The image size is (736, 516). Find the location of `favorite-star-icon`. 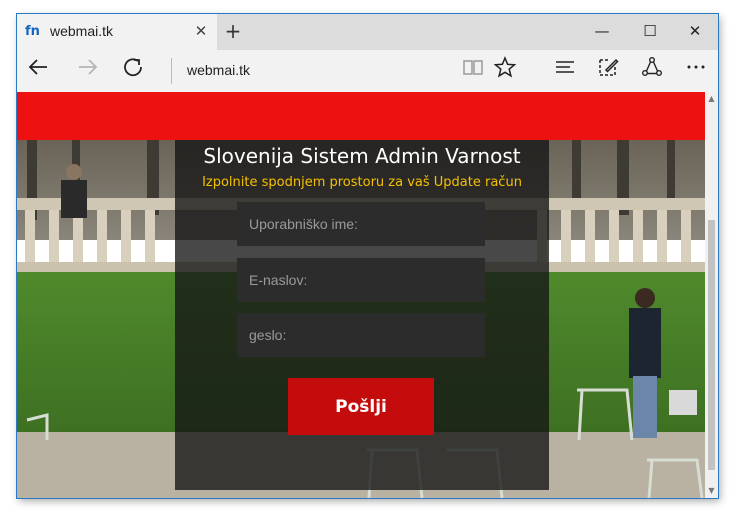

favorite-star-icon is located at coordinates (505, 71).